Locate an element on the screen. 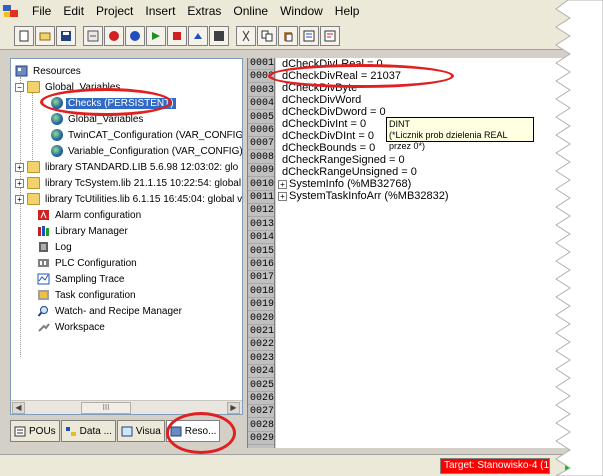 The width and height of the screenshot is (603, 476). tree-item-plc-configuration: PLC Configuration is located at coordinates (88, 263).